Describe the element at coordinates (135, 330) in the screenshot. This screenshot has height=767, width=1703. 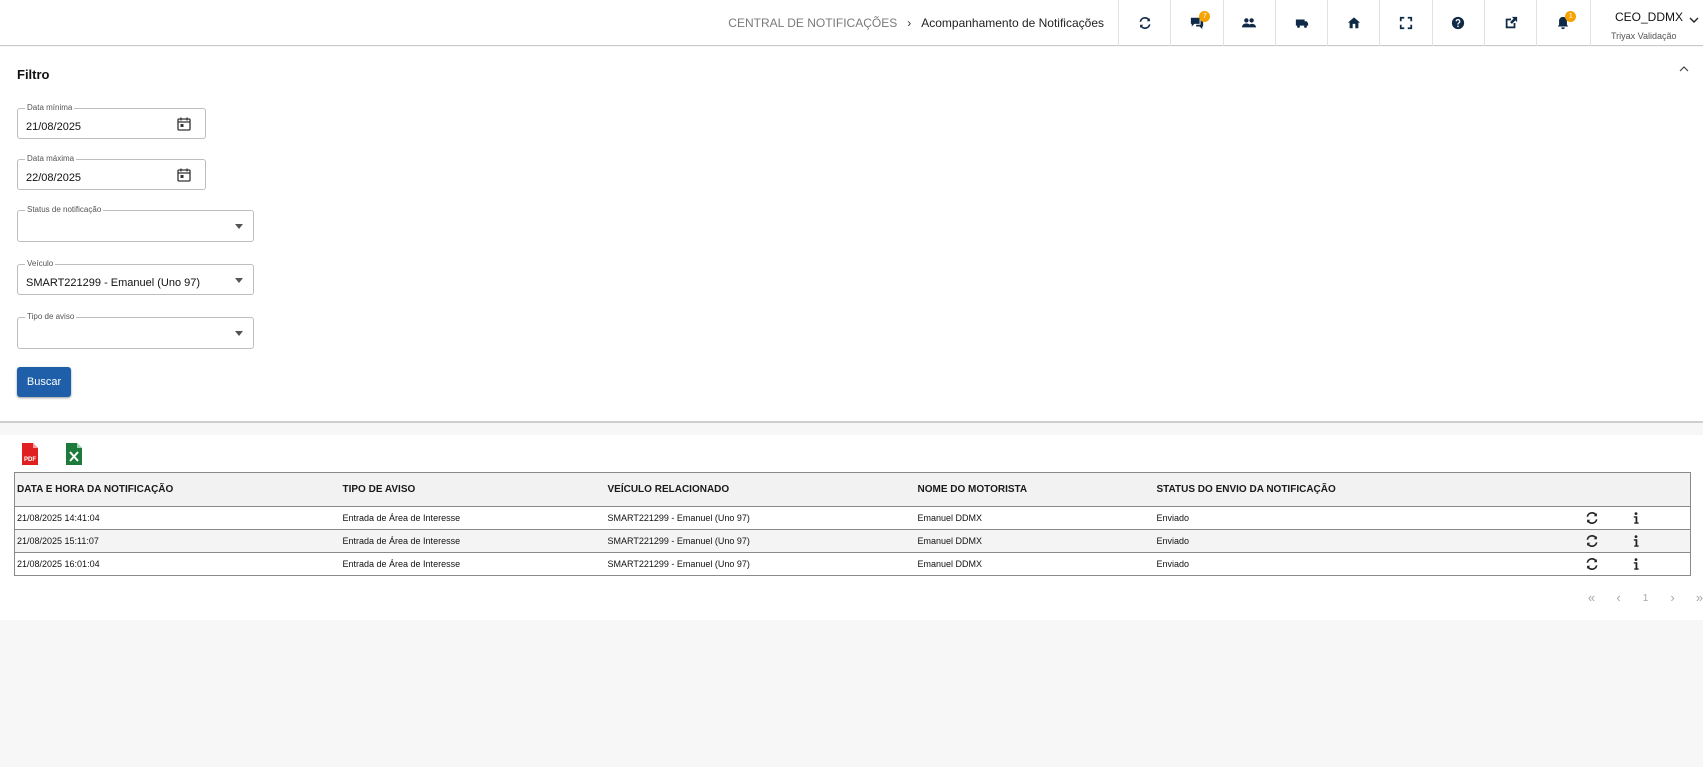
I see `notice-type-select: Tipo de aviso` at that location.